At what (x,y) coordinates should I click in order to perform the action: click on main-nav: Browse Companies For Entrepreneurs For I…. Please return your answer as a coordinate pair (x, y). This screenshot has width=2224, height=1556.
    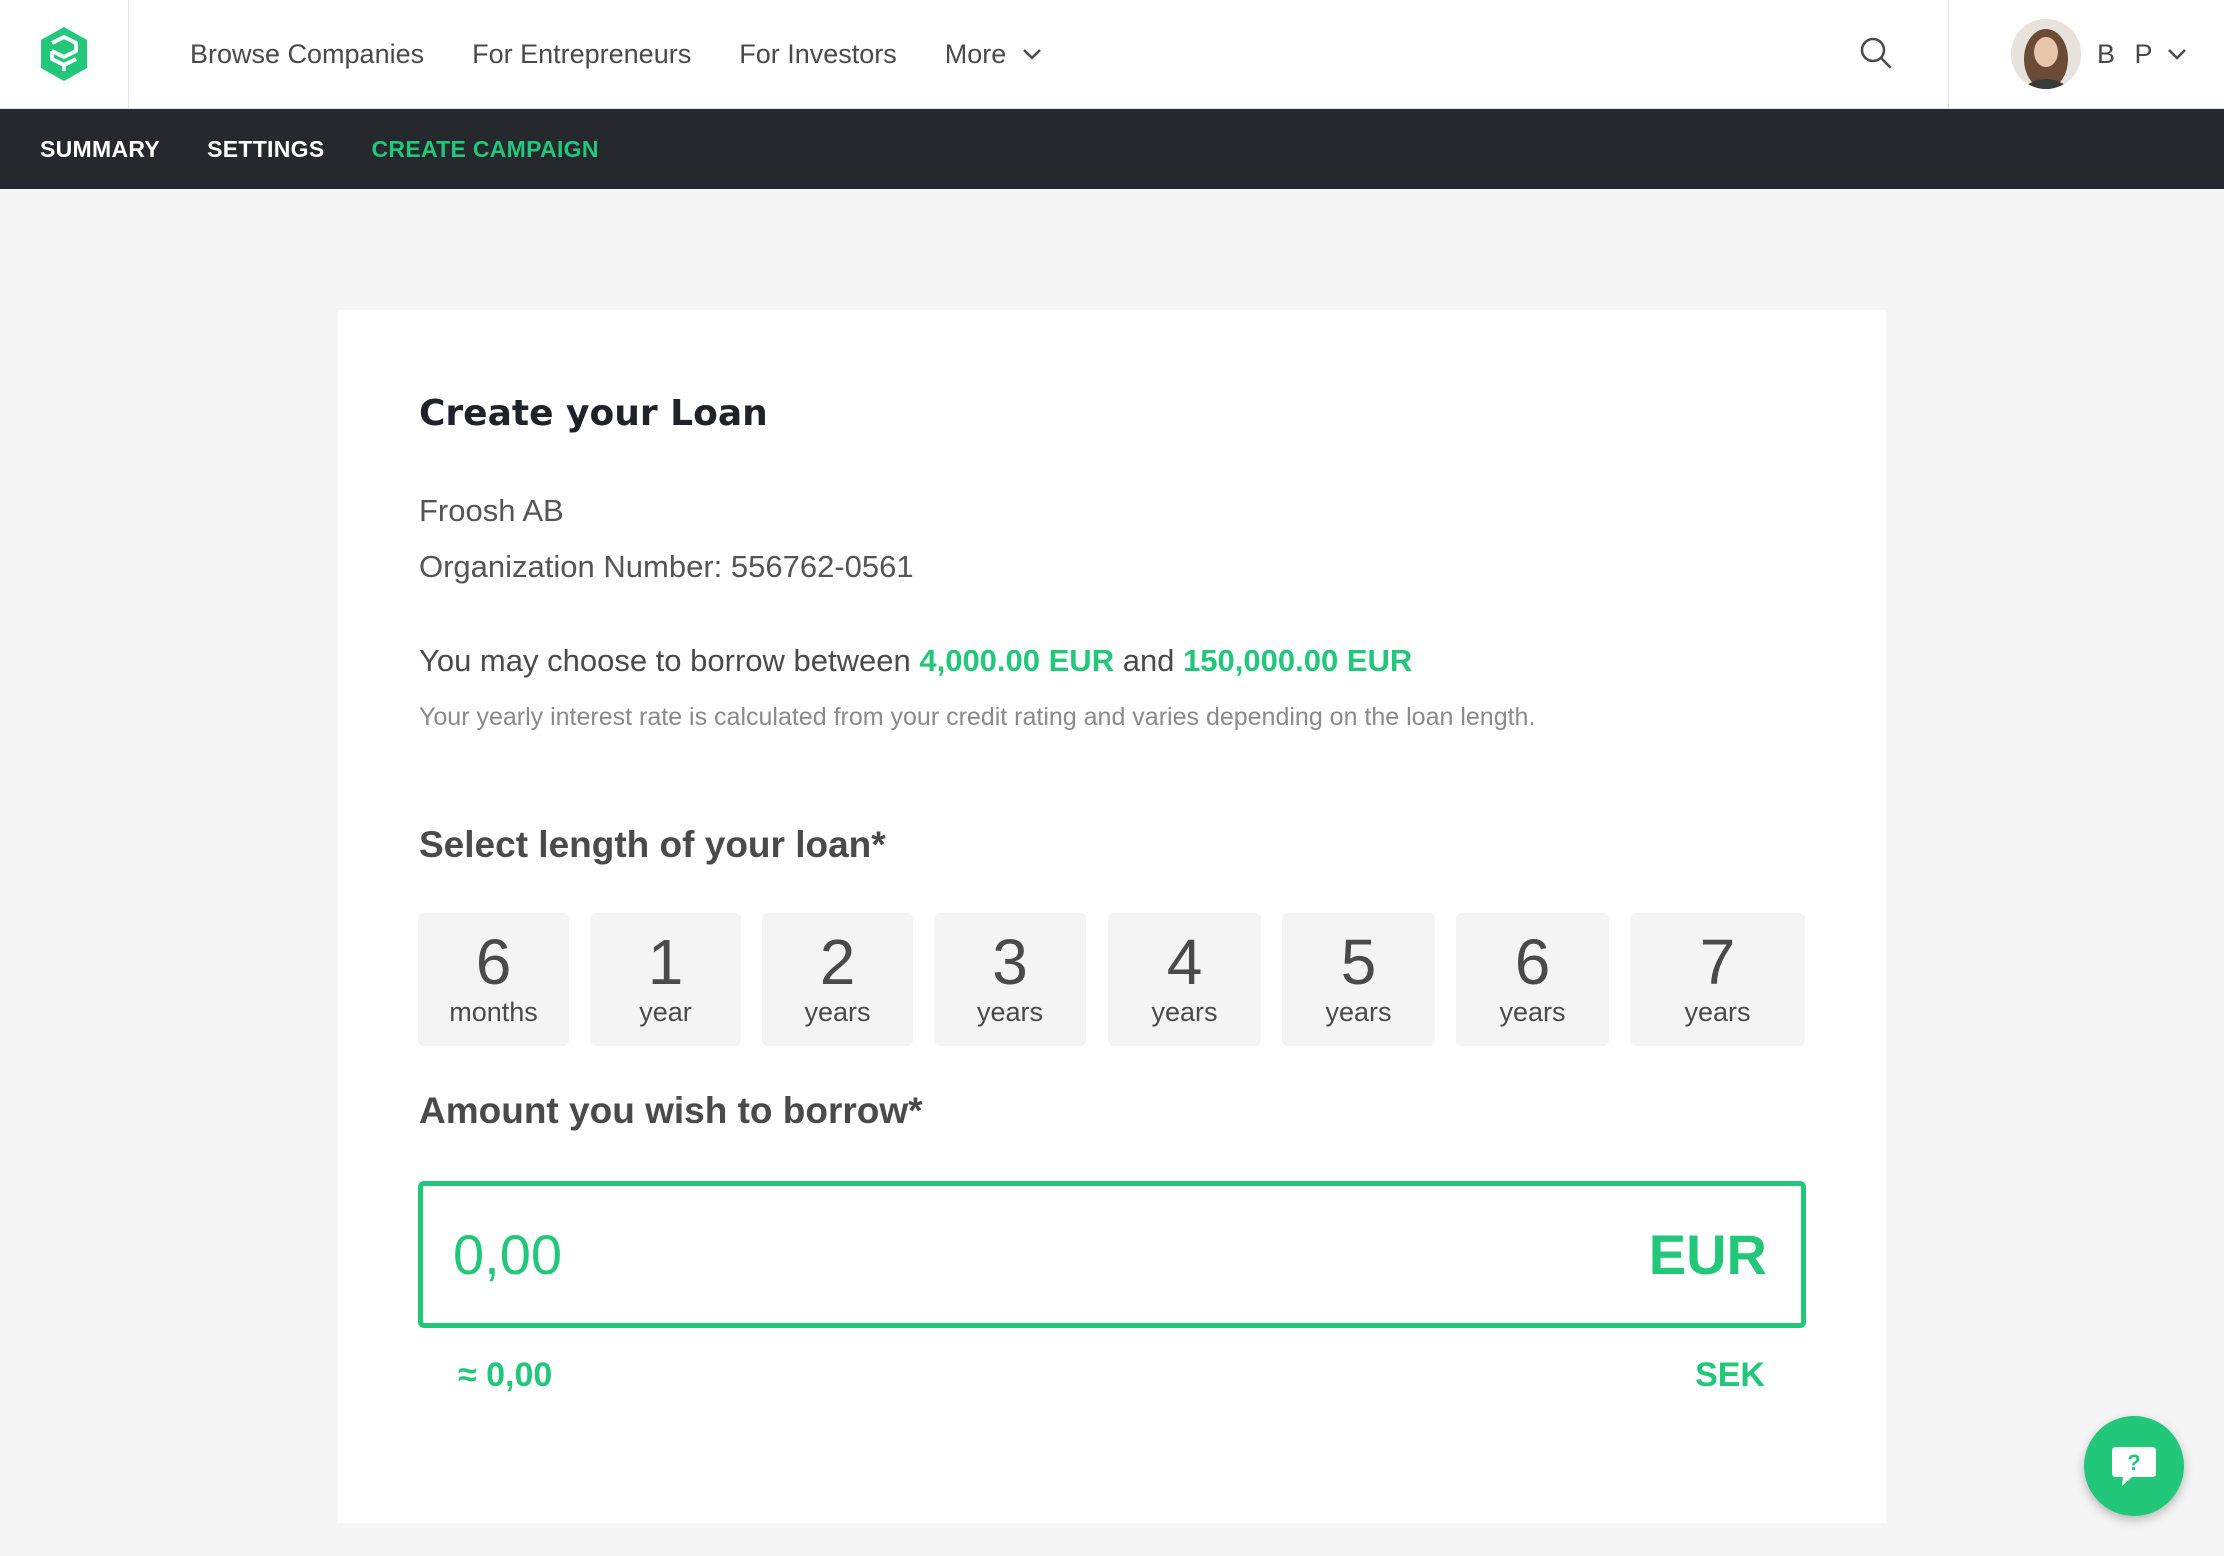
    Looking at the image, I should click on (640, 54).